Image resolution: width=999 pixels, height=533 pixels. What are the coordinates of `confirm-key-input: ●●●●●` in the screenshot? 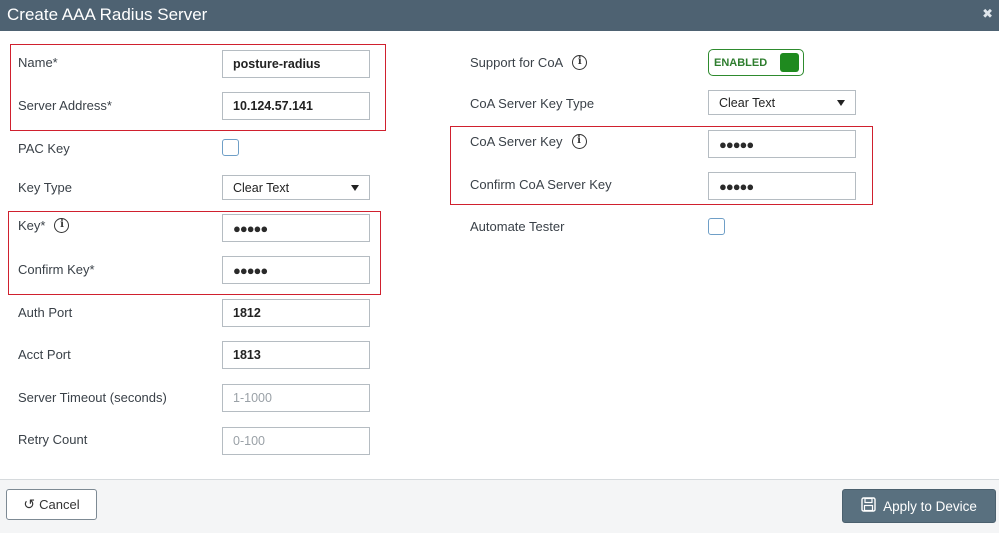 It's located at (296, 270).